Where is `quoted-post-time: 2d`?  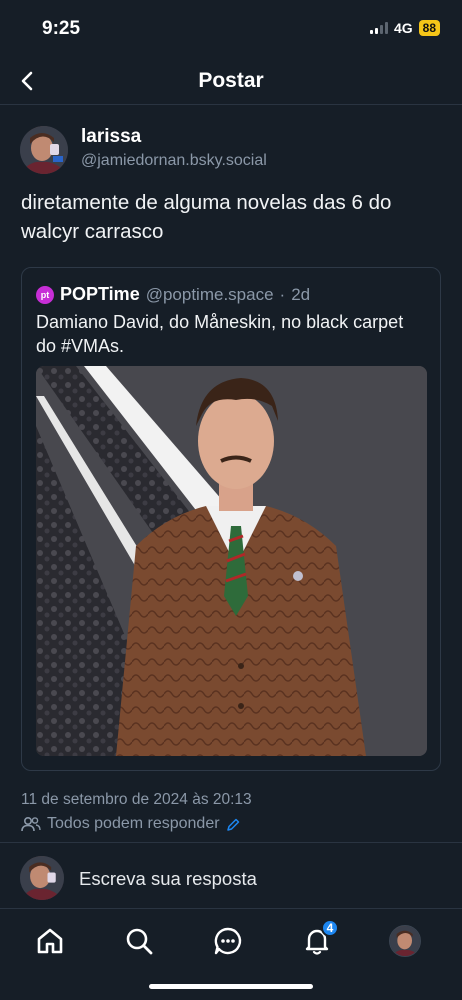
quoted-post-time: 2d is located at coordinates (301, 294).